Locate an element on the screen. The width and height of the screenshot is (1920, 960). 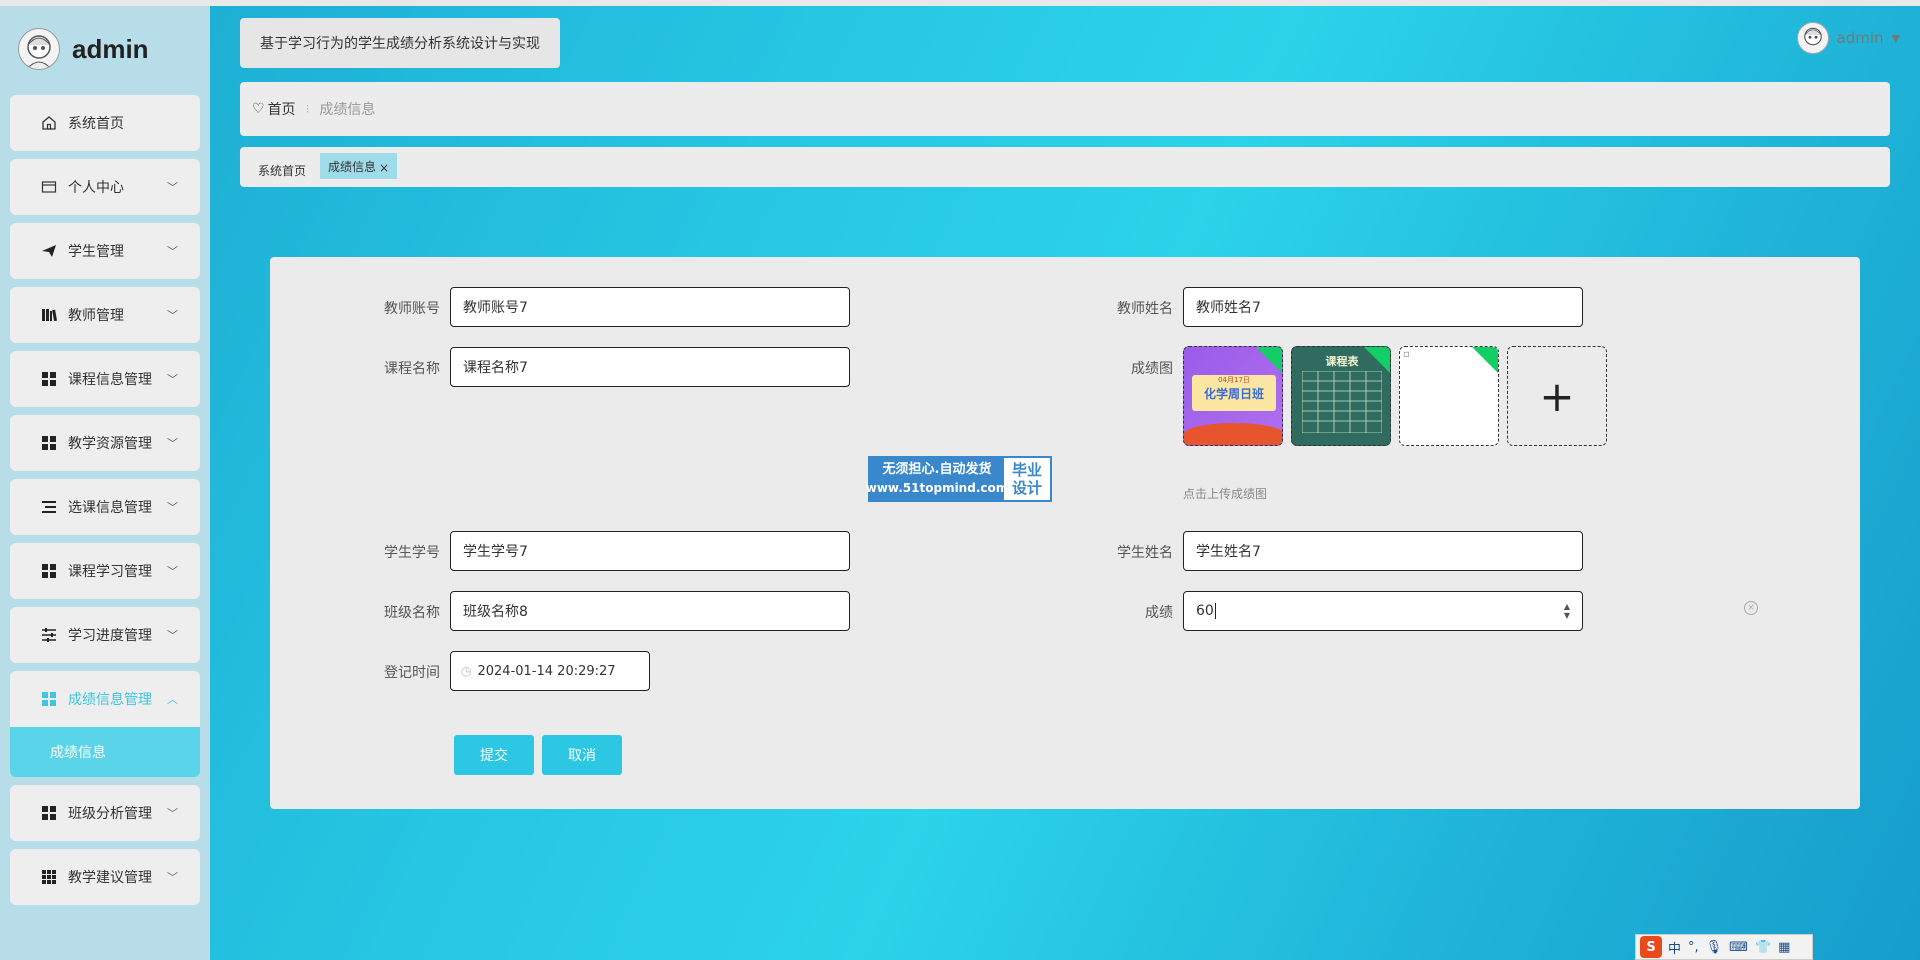
sidebar-item-scores: 成绩信息管理 ︿ is located at coordinates (105, 699).